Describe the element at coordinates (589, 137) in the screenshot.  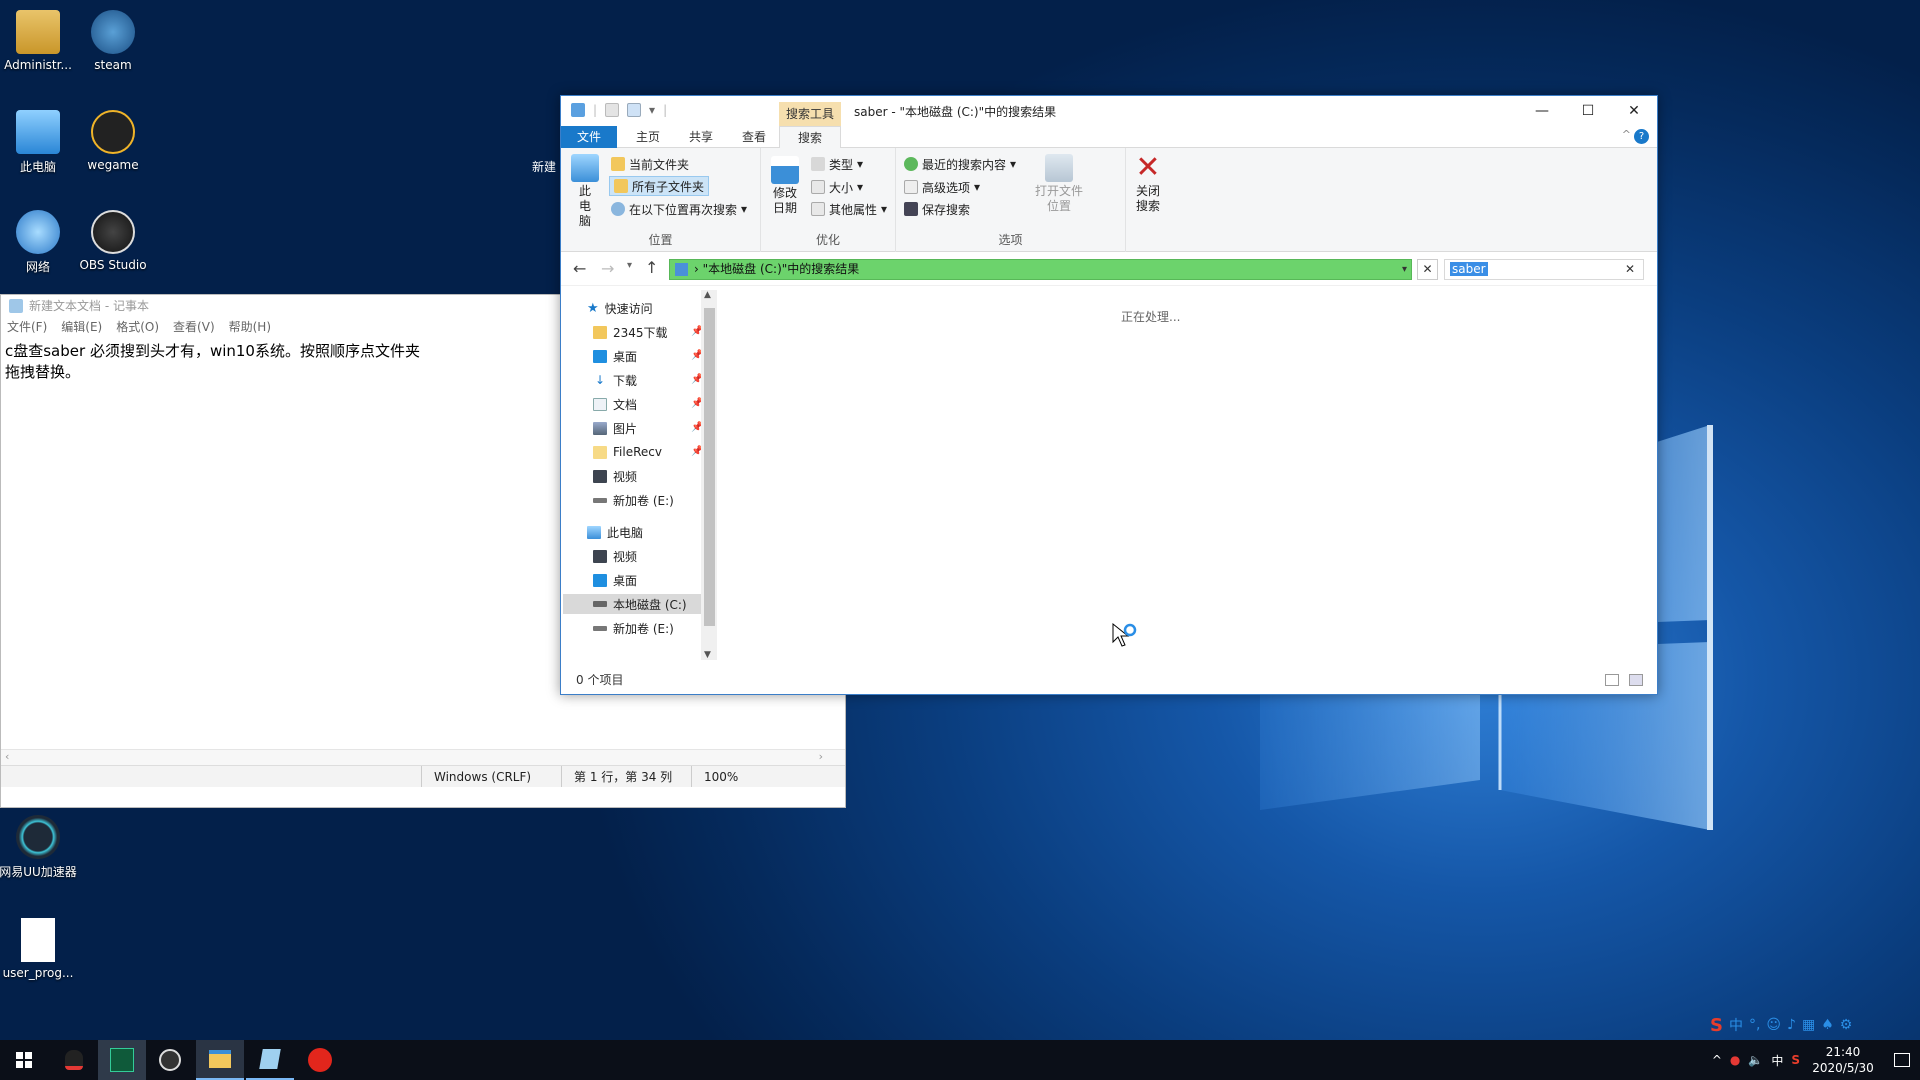
I see `tab-file: 文件` at that location.